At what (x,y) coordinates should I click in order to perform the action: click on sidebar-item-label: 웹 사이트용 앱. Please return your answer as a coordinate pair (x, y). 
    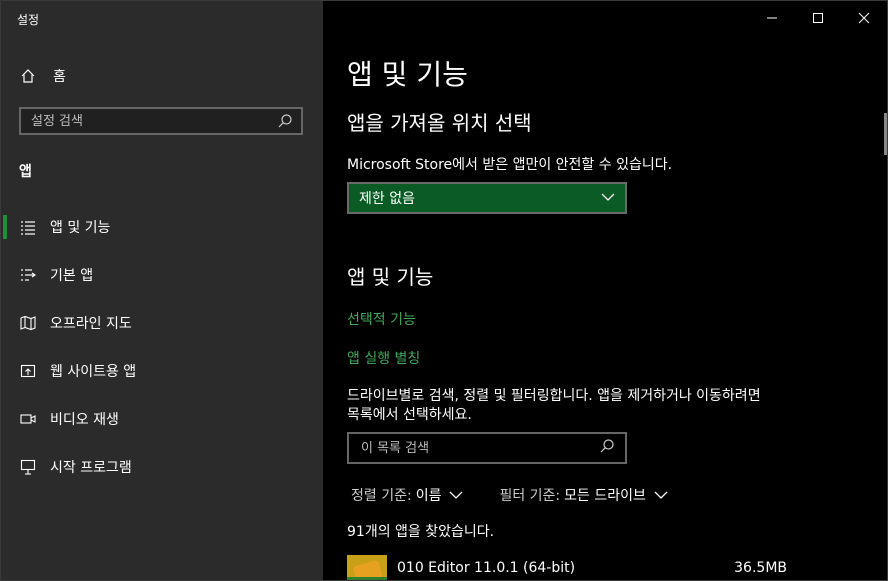
    Looking at the image, I should click on (93, 372).